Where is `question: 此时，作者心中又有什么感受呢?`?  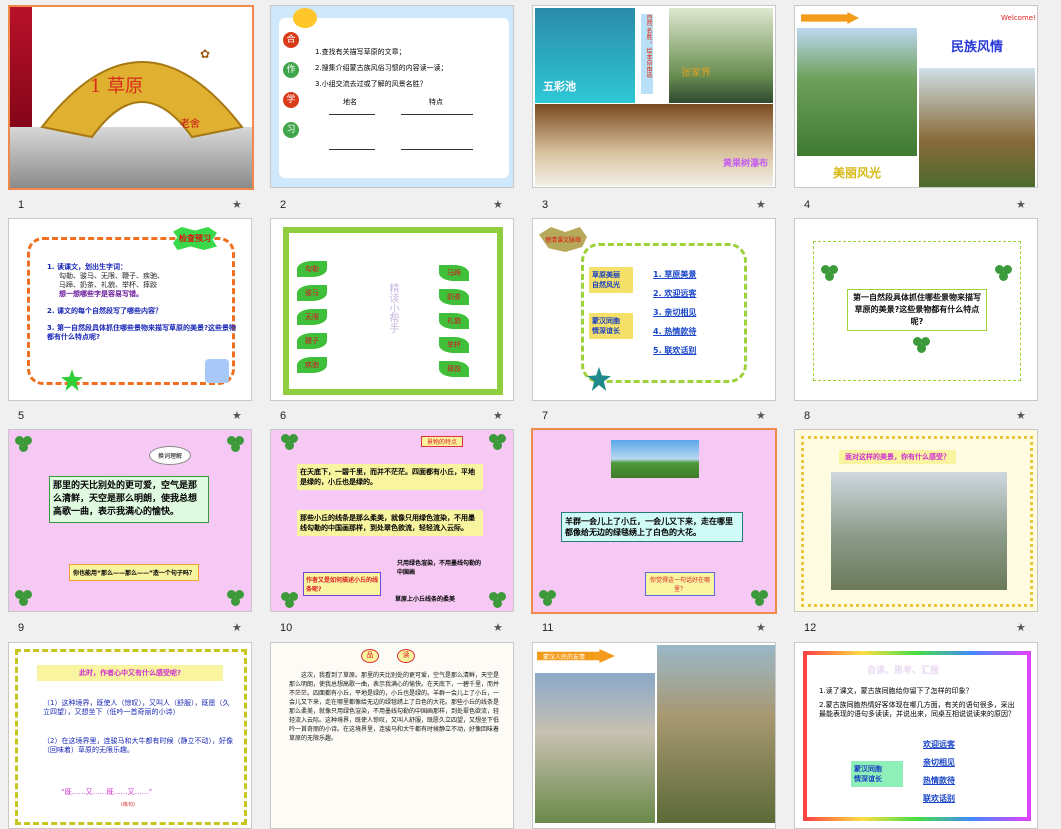 question: 此时，作者心中又有什么感受呢? is located at coordinates (130, 673).